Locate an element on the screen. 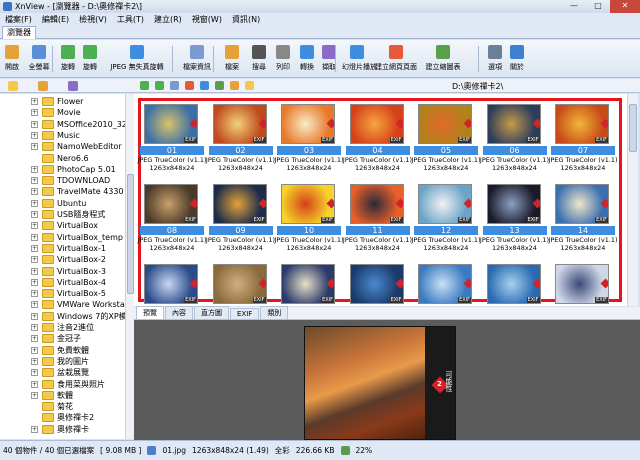 The width and height of the screenshot is (640, 460). thumbnail-item: EXIF 11 JPEG TrueColor (v1.1) 1263x848x24 is located at coordinates (377, 217).